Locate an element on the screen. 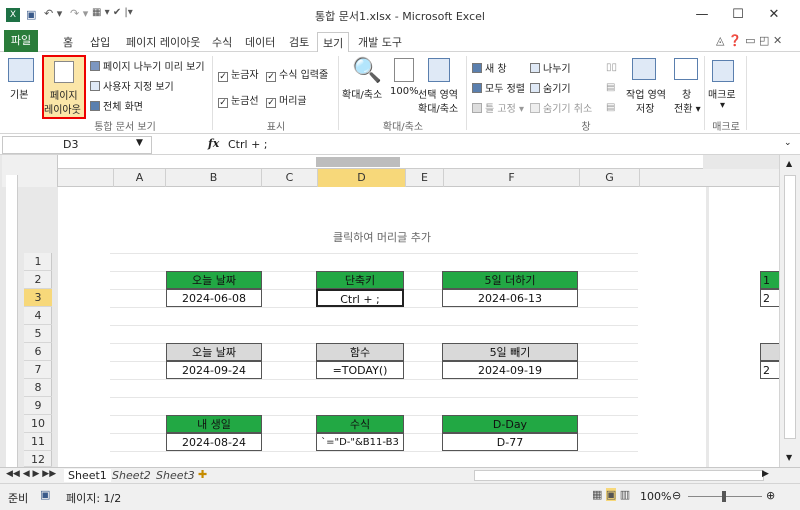  cell-b7: 2024-09-24 is located at coordinates (214, 370).